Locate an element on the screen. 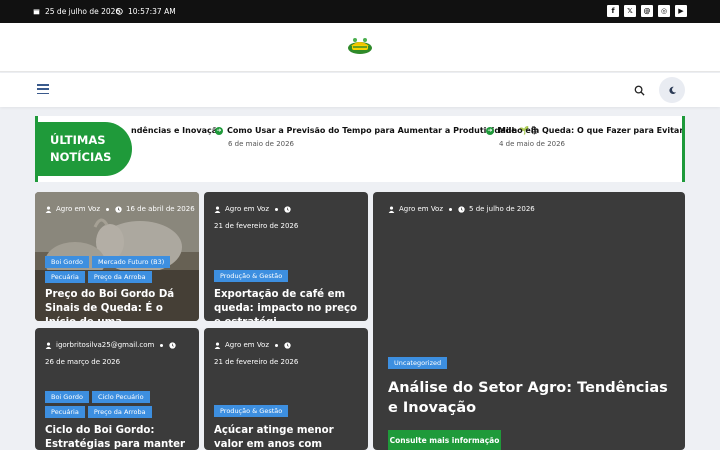 The width and height of the screenshot is (720, 450). x-icon: 𝕏 is located at coordinates (630, 11).